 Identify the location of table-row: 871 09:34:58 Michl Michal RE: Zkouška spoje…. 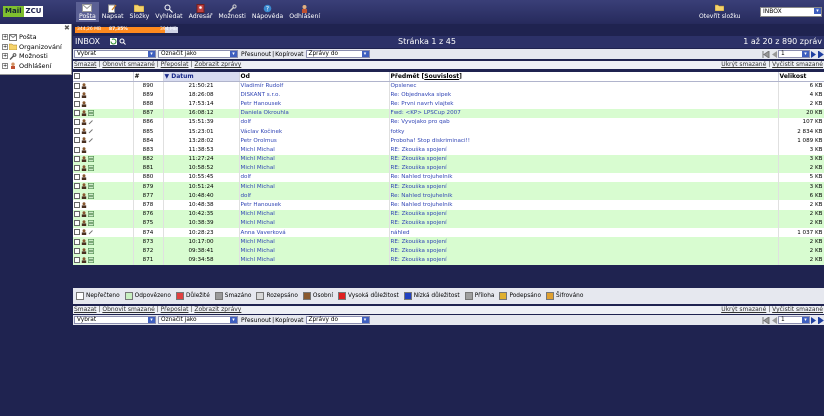
(448, 260).